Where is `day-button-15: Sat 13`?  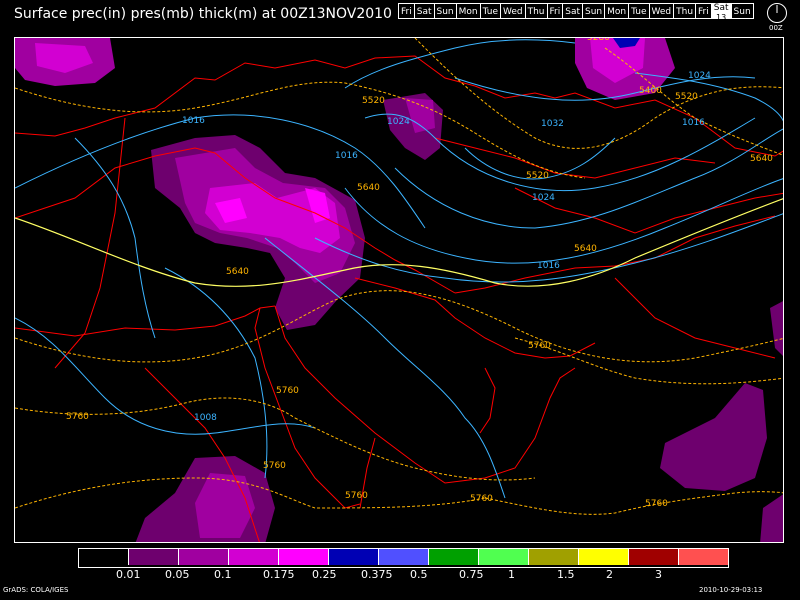 day-button-15: Sat 13 is located at coordinates (721, 12).